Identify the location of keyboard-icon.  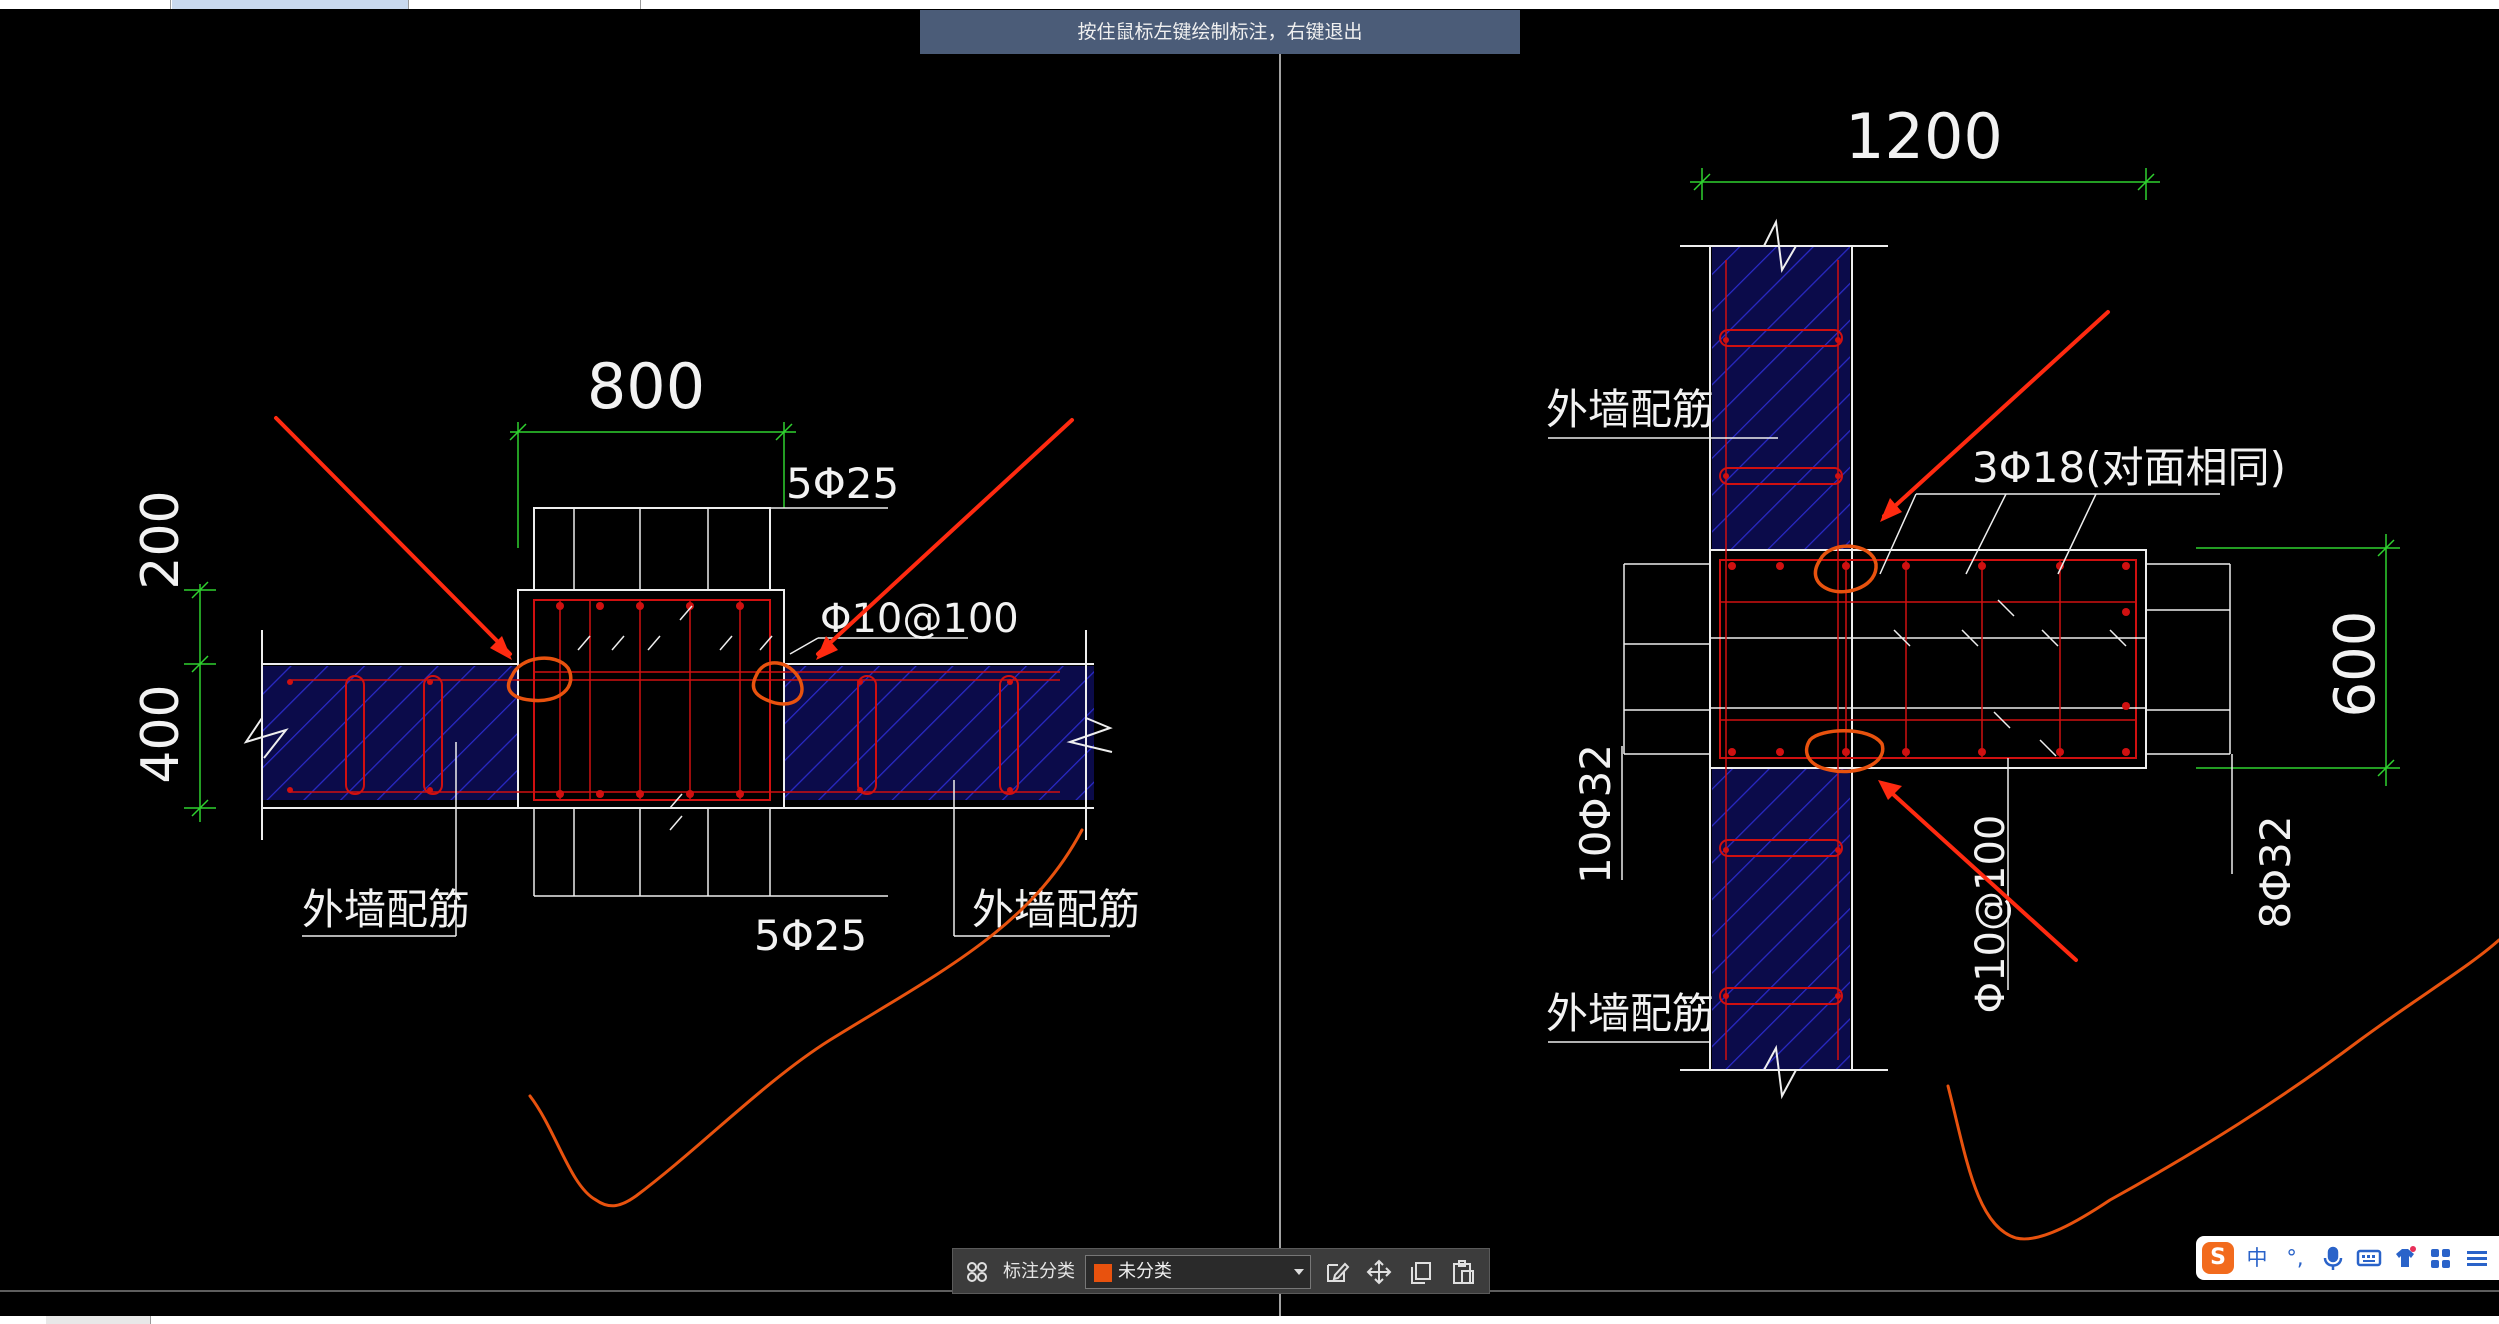
(2369, 1258).